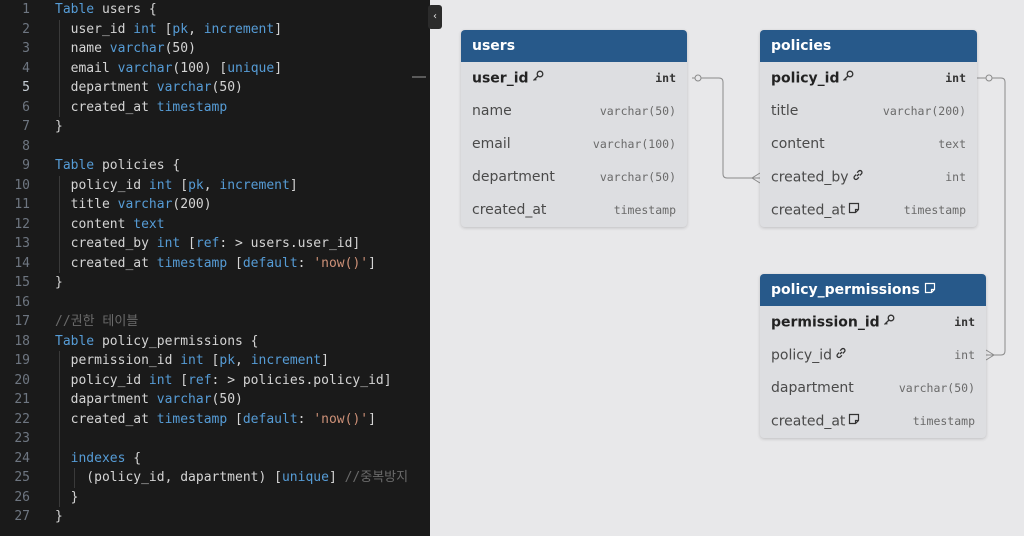  What do you see at coordinates (500, 78) in the screenshot?
I see `field-name: user_id` at bounding box center [500, 78].